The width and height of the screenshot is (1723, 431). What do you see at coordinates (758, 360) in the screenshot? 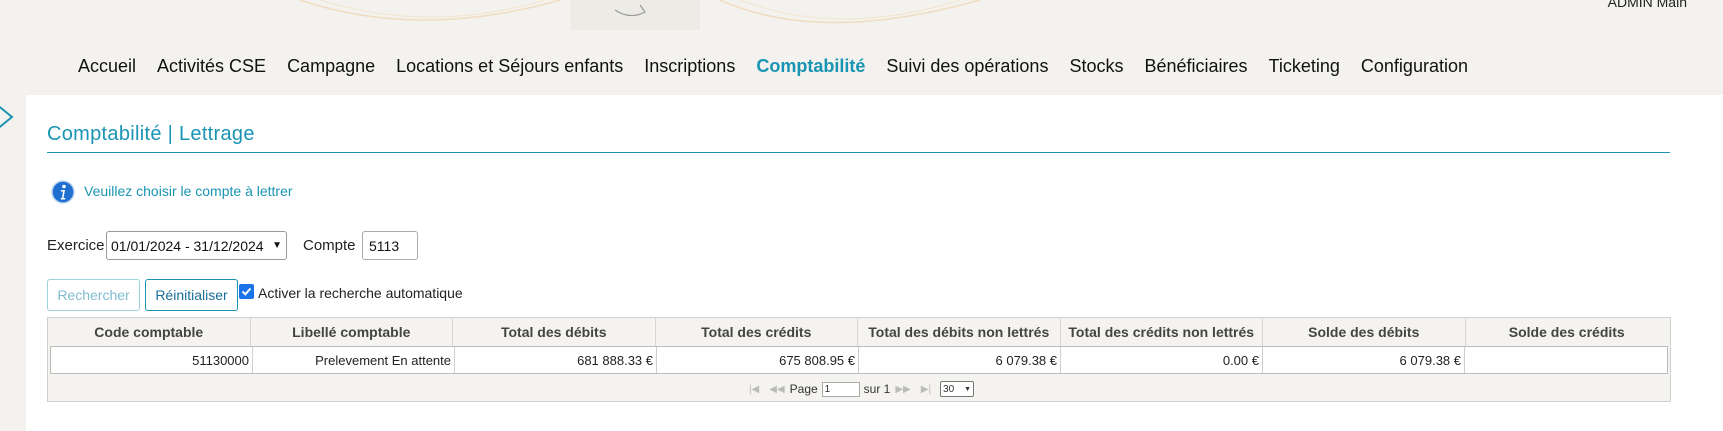
I see `table-cell: 675 808.95 €` at bounding box center [758, 360].